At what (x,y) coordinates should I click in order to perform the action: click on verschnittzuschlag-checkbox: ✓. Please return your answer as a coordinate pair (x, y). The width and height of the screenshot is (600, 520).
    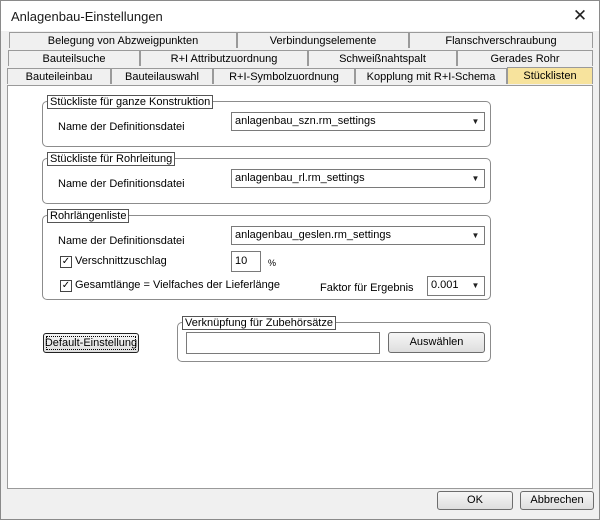
    Looking at the image, I should click on (66, 262).